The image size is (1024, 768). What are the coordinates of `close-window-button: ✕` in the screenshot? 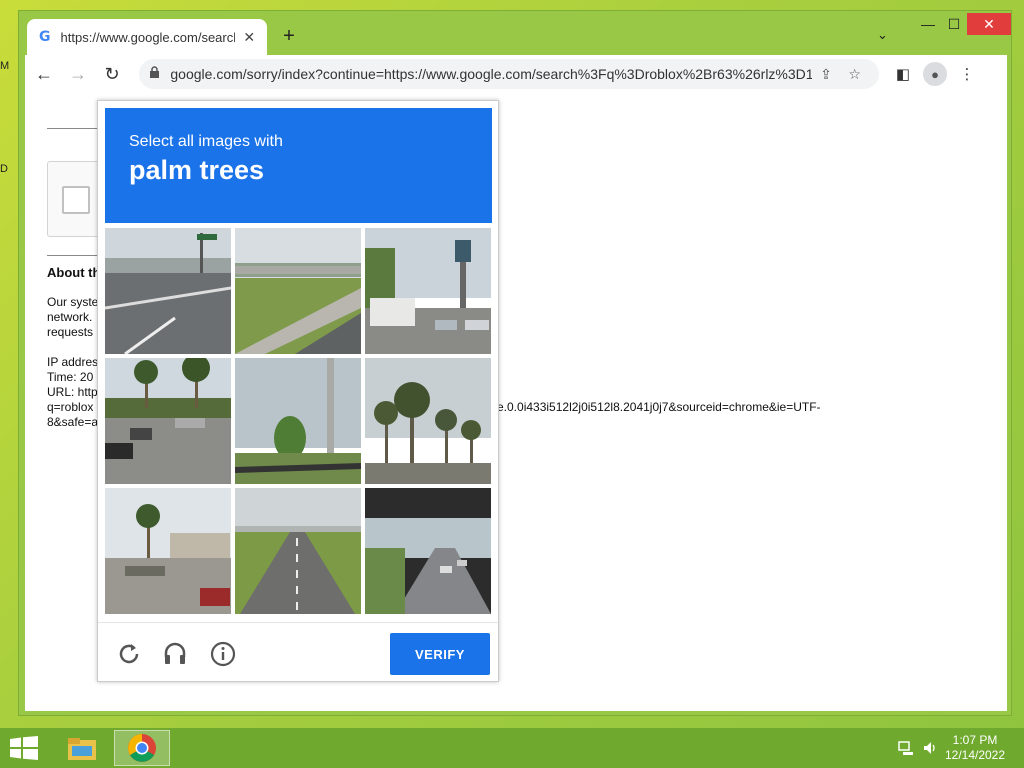 It's located at (989, 24).